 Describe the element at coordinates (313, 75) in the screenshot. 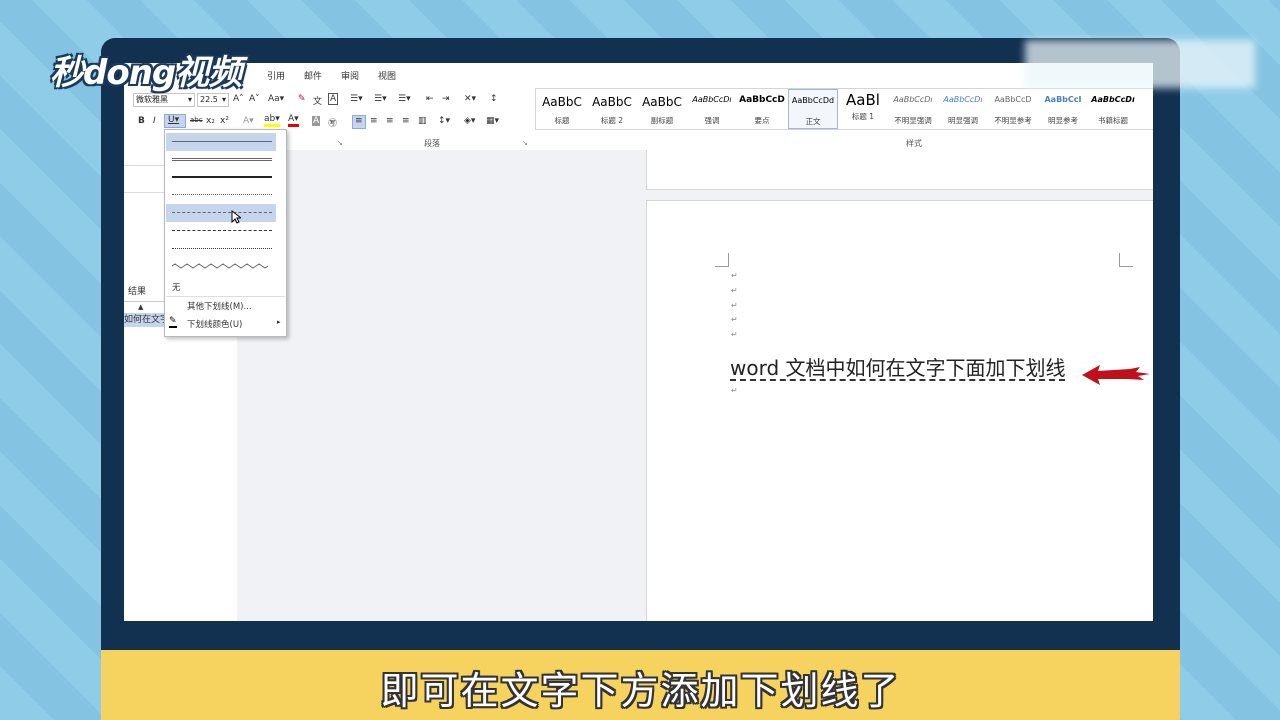

I see `tab-mailings: 邮件` at that location.